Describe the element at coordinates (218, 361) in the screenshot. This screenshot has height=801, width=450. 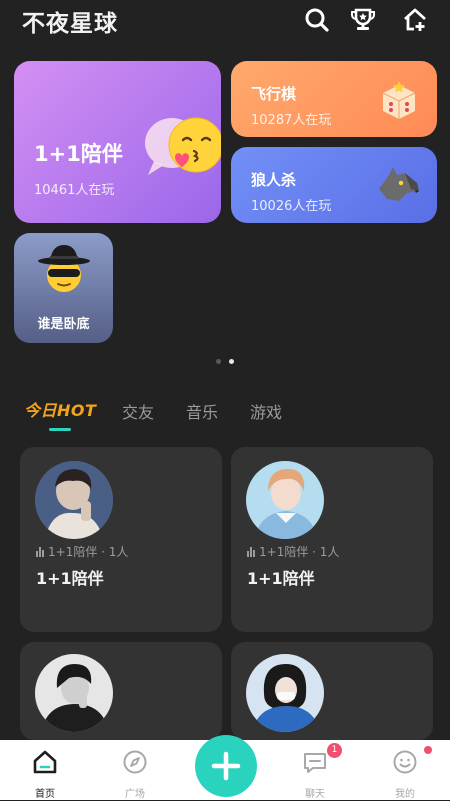
I see `carousel-dot` at that location.